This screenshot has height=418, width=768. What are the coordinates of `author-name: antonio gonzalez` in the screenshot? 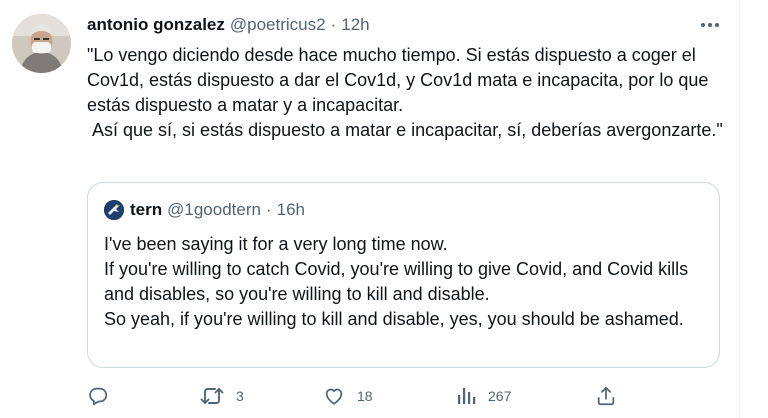 It's located at (156, 25).